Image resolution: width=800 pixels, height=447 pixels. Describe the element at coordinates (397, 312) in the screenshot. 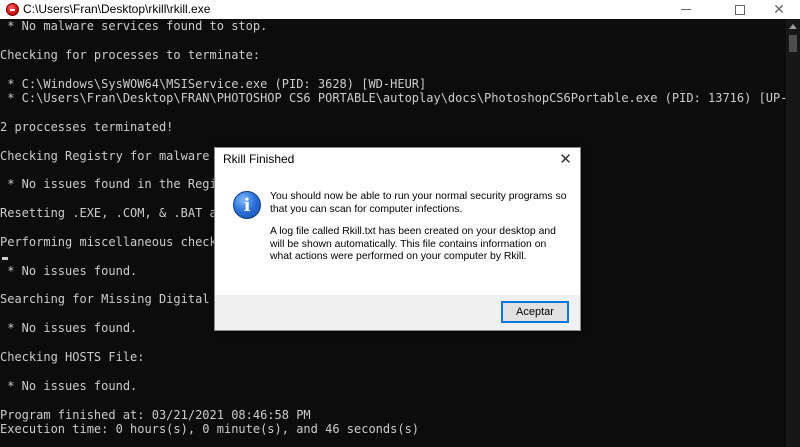

I see `dialog-footer: Aceptar` at that location.